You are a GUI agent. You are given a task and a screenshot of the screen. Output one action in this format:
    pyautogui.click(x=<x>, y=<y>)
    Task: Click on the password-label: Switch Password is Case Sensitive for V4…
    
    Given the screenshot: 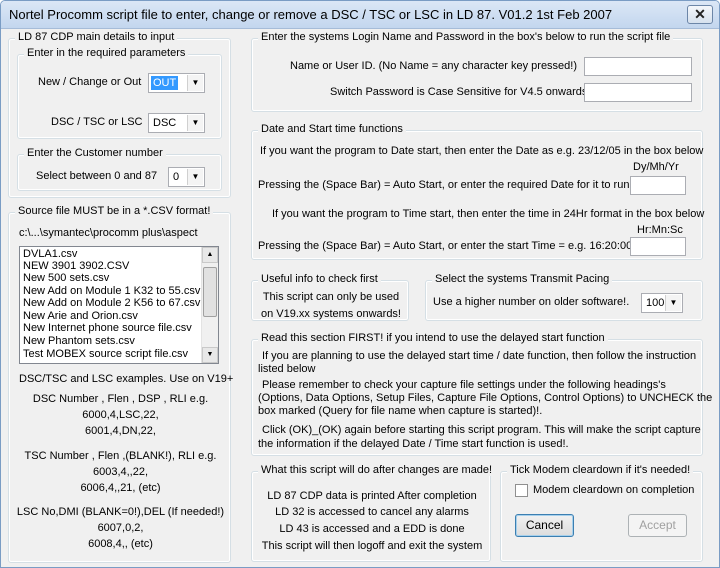 What is the action you would take?
    pyautogui.click(x=459, y=92)
    